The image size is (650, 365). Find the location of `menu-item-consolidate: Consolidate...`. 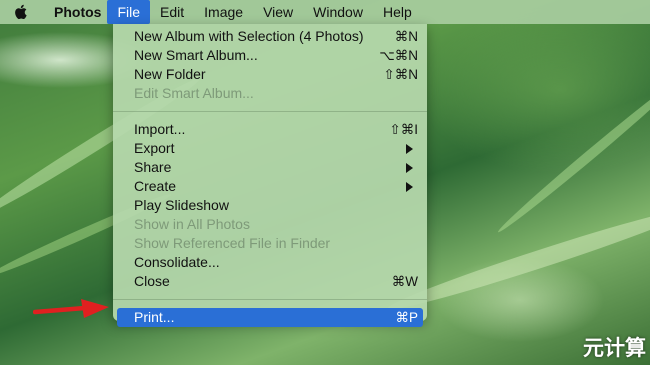

menu-item-consolidate: Consolidate... is located at coordinates (270, 262).